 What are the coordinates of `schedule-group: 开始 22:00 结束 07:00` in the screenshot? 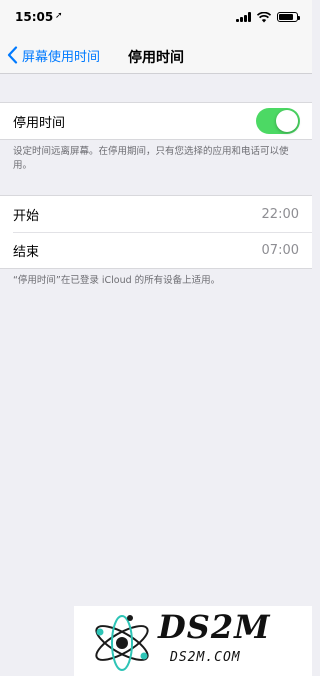 It's located at (156, 232).